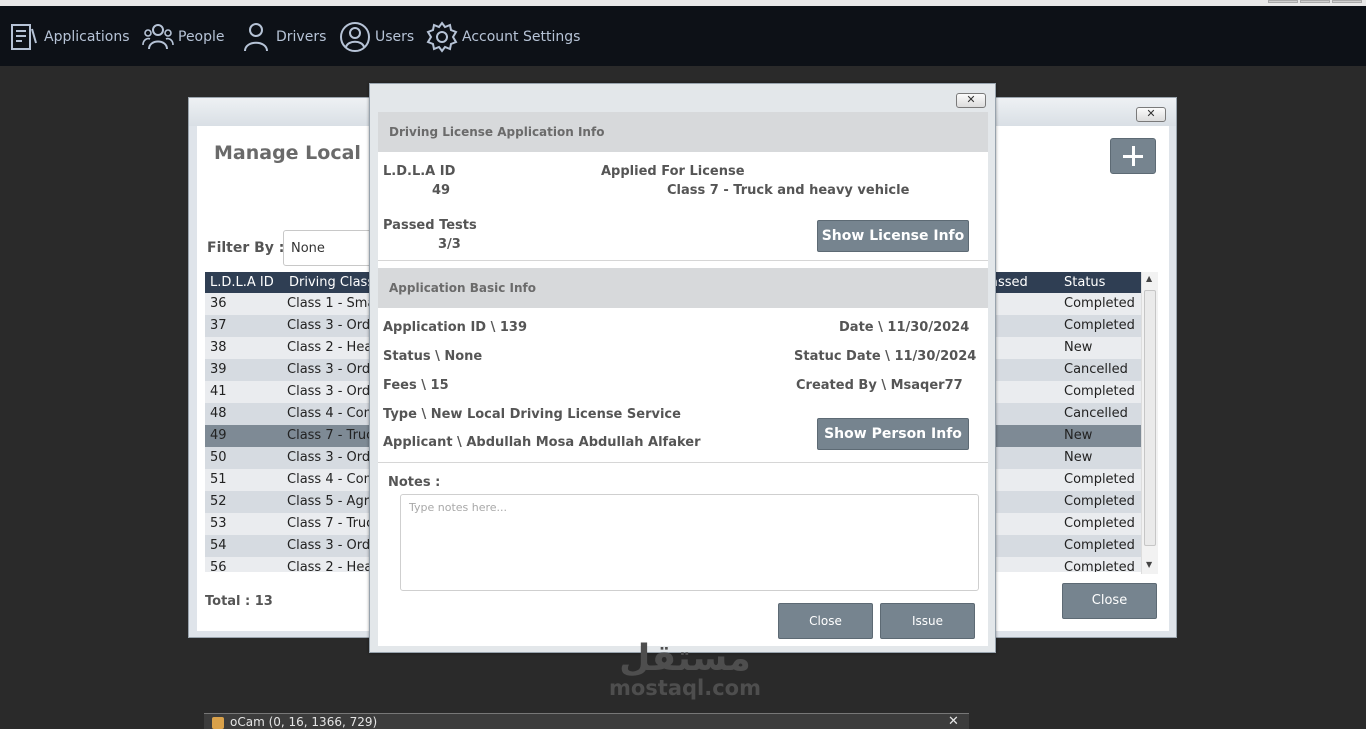 The width and height of the screenshot is (1366, 729). Describe the element at coordinates (1084, 282) in the screenshot. I see `column-header-status: Status` at that location.